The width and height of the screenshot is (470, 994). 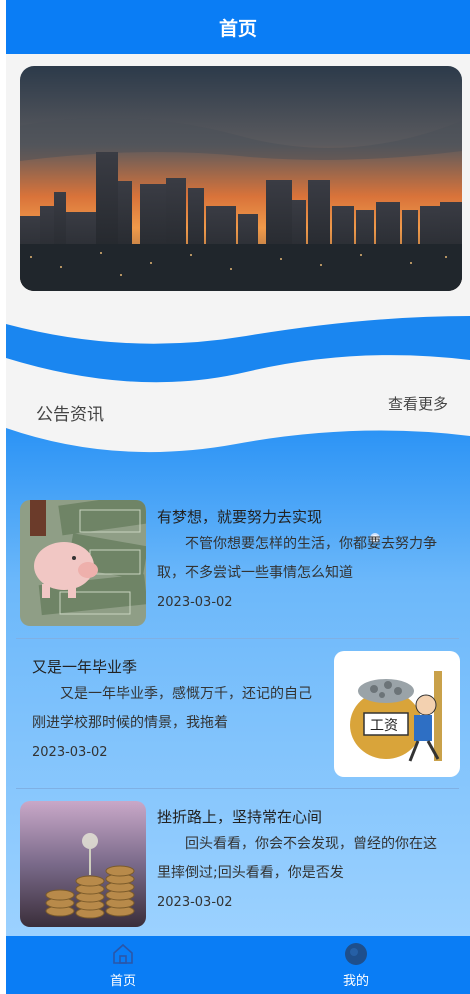 I want to click on svg-text: 工资, so click(x=384, y=726).